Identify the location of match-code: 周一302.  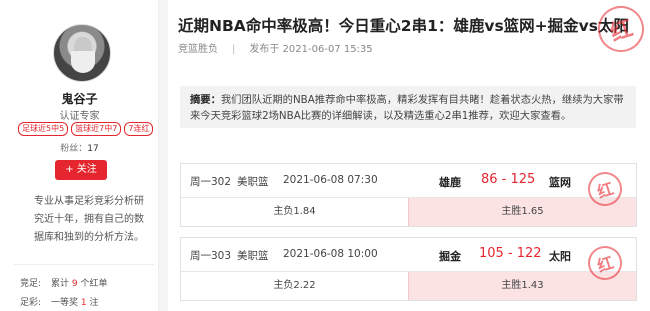
(211, 182).